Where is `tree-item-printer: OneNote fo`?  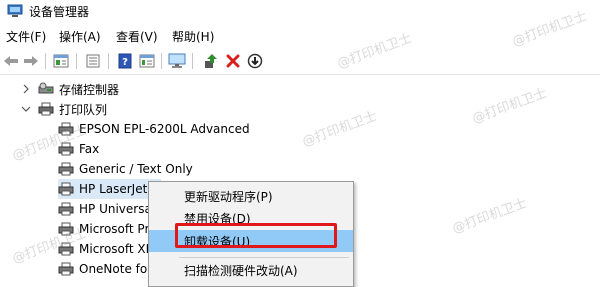 tree-item-printer: OneNote fo is located at coordinates (102, 269).